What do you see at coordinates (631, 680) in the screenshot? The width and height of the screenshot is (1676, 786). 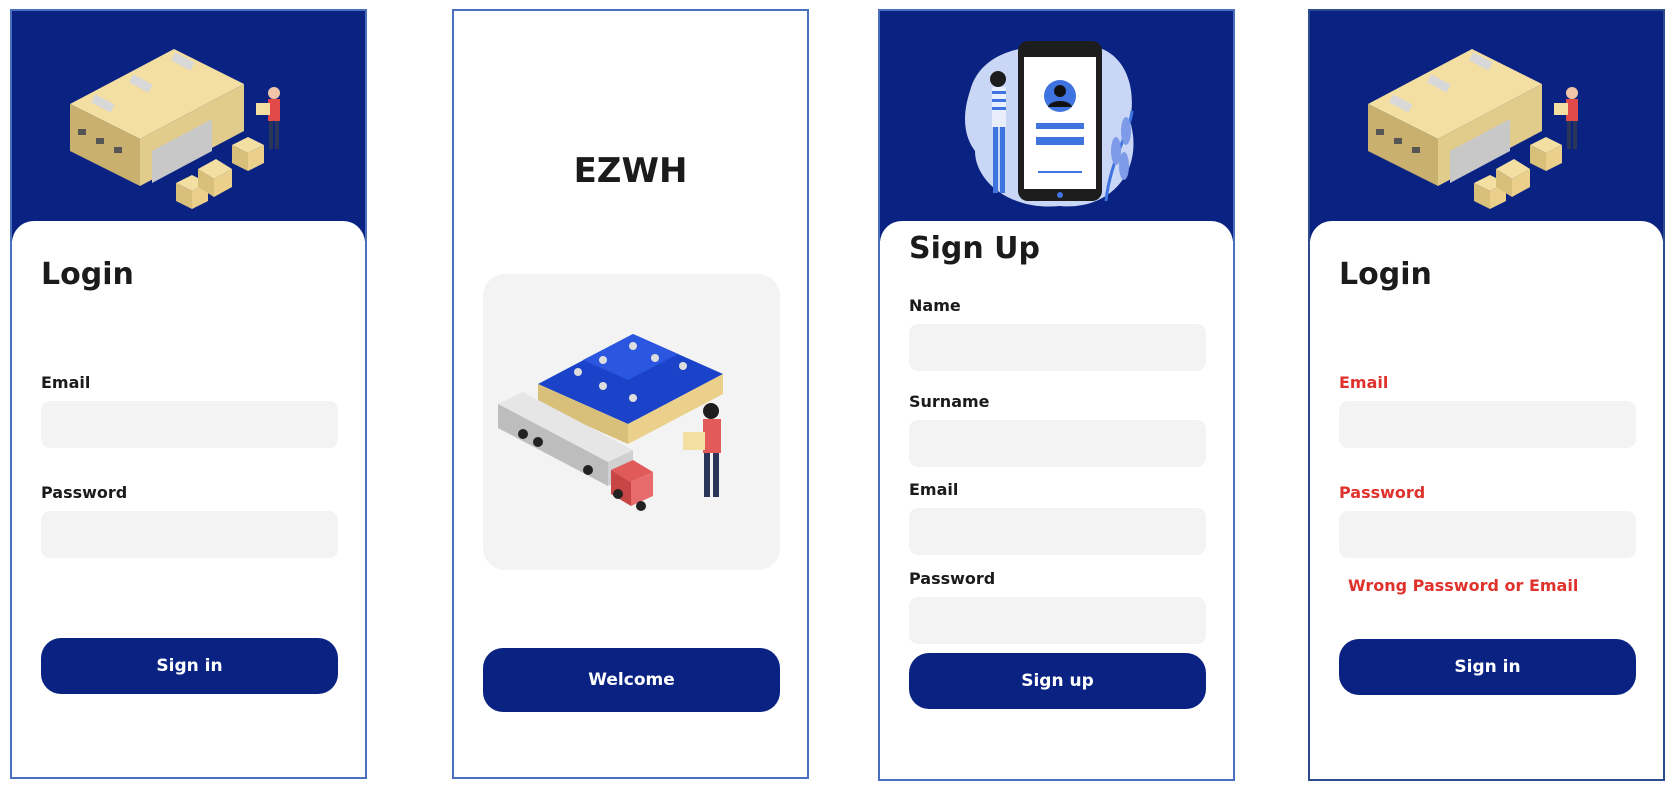 I see `welcome-button: Welcome` at bounding box center [631, 680].